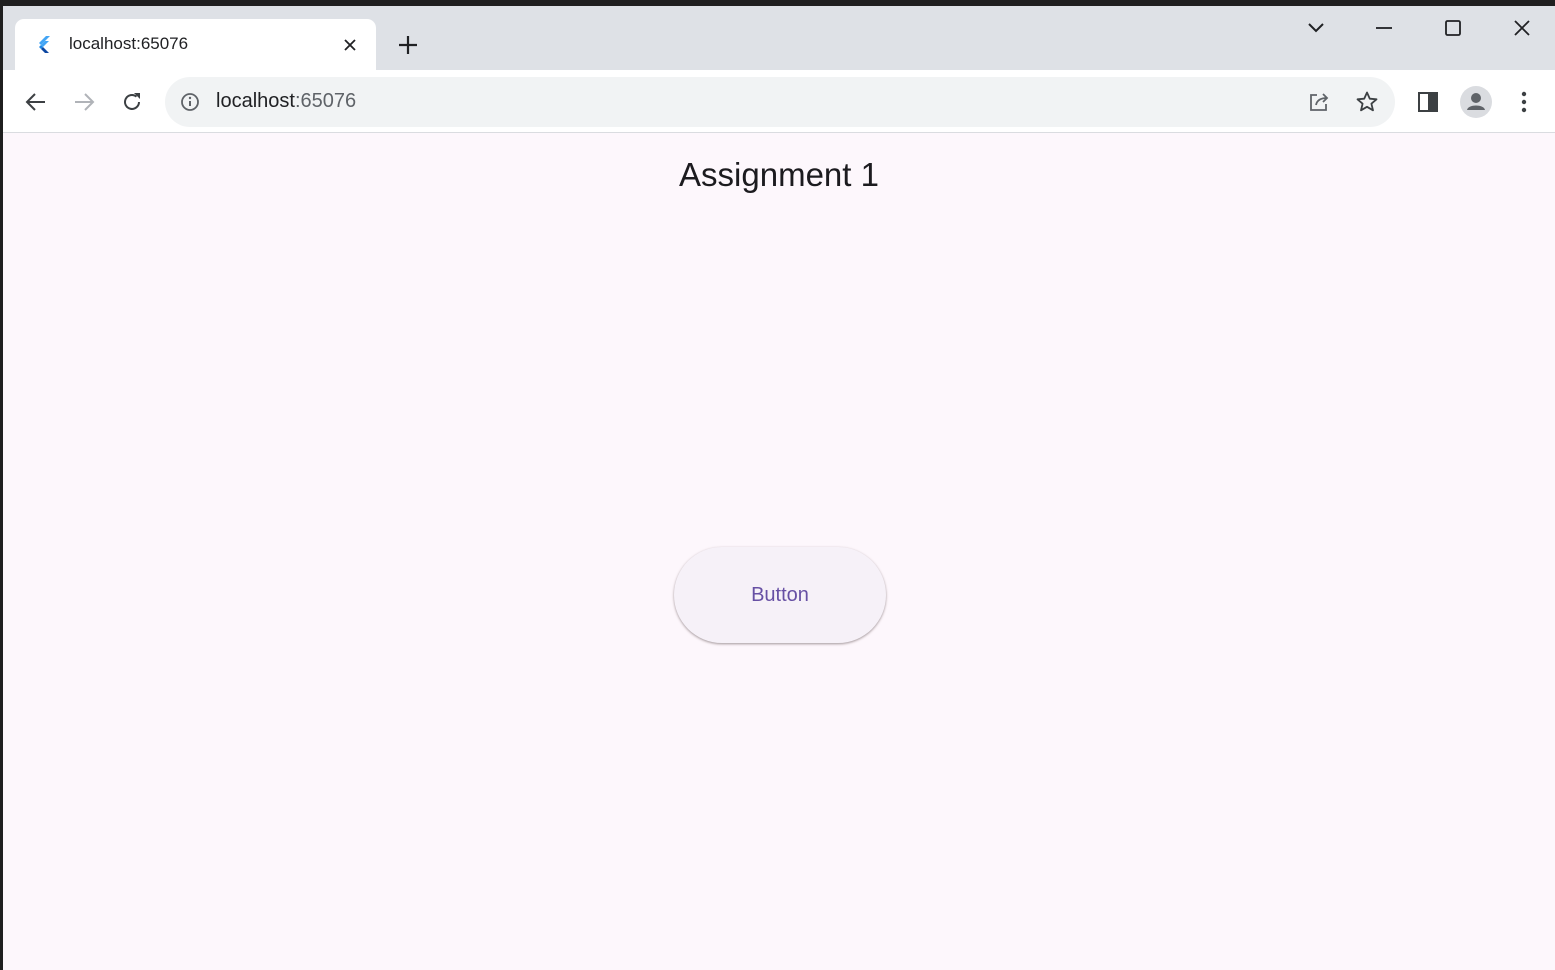 The width and height of the screenshot is (1555, 970). I want to click on close-window-icon, so click(1522, 28).